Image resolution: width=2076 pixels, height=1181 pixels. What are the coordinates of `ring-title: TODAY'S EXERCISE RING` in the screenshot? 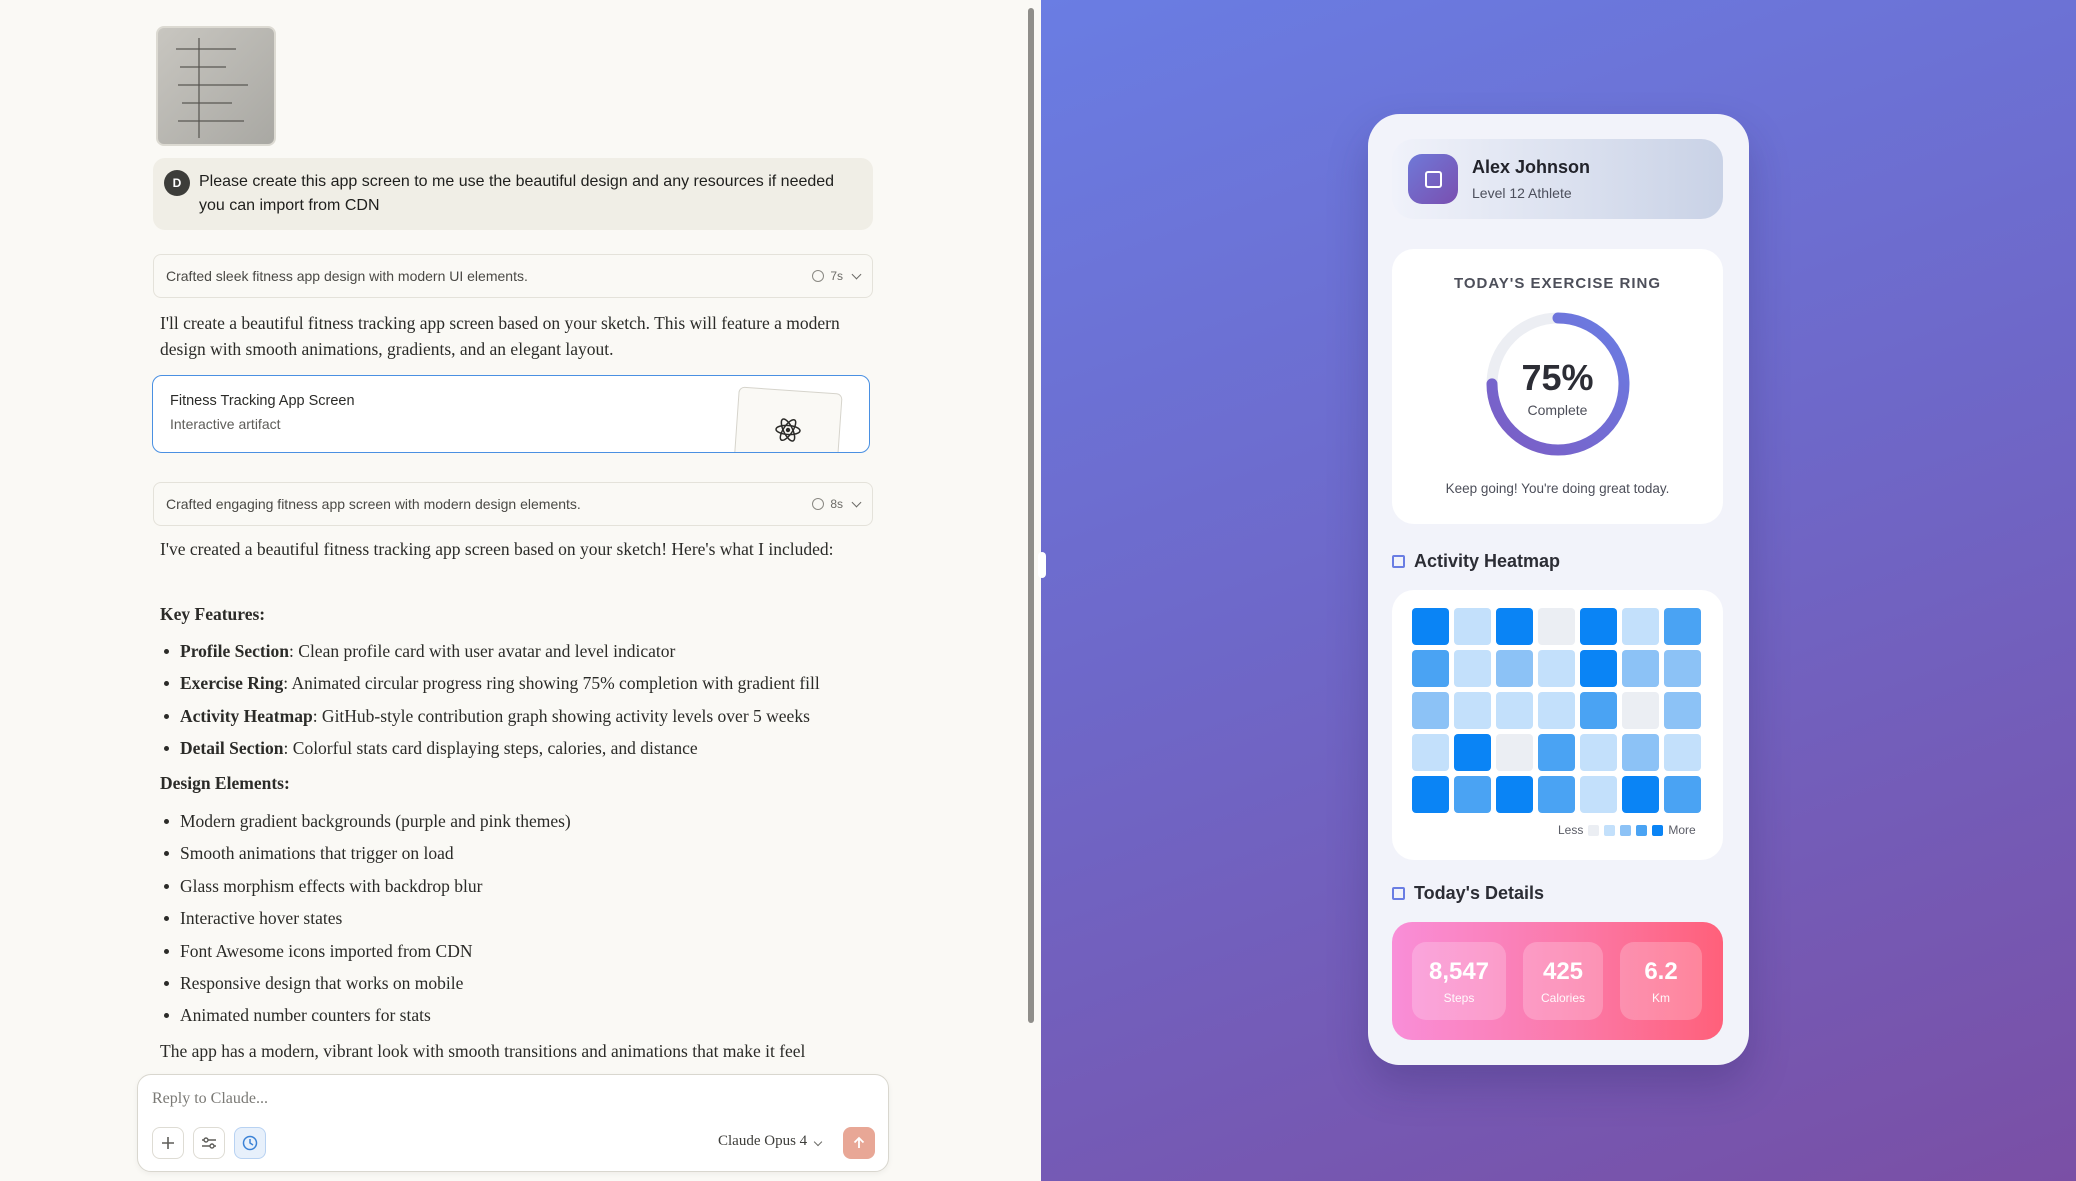 It's located at (1557, 283).